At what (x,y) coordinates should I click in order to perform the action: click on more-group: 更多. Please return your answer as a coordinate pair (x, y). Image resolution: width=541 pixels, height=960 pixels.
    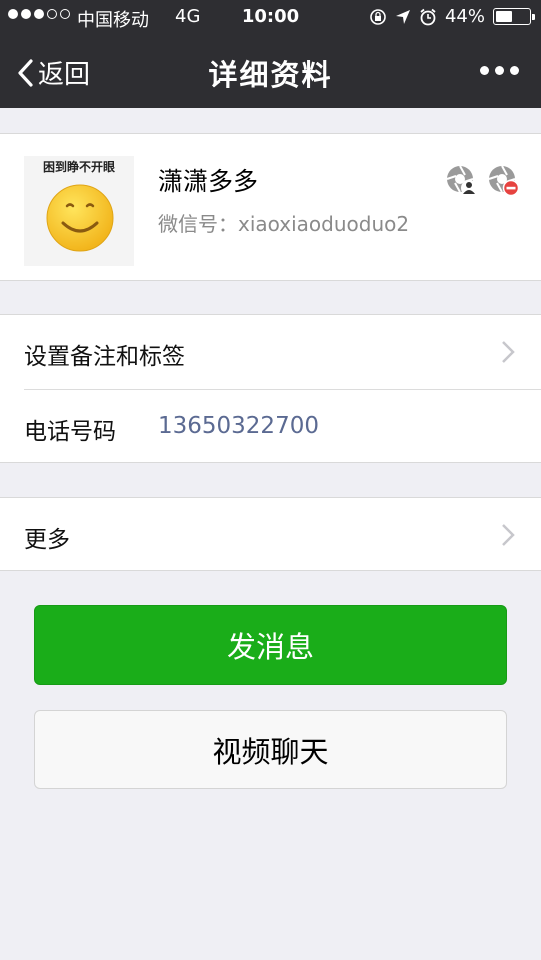
    Looking at the image, I should click on (270, 534).